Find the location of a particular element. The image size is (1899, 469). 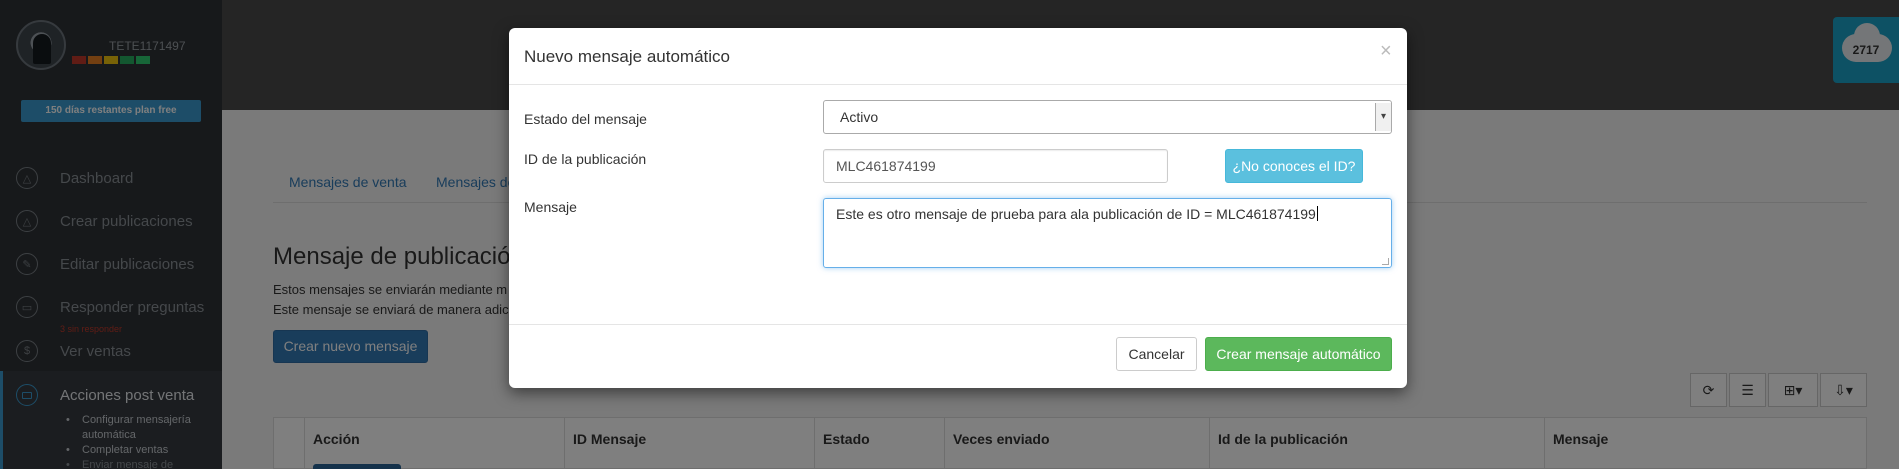

resize-handle is located at coordinates (1385, 261).